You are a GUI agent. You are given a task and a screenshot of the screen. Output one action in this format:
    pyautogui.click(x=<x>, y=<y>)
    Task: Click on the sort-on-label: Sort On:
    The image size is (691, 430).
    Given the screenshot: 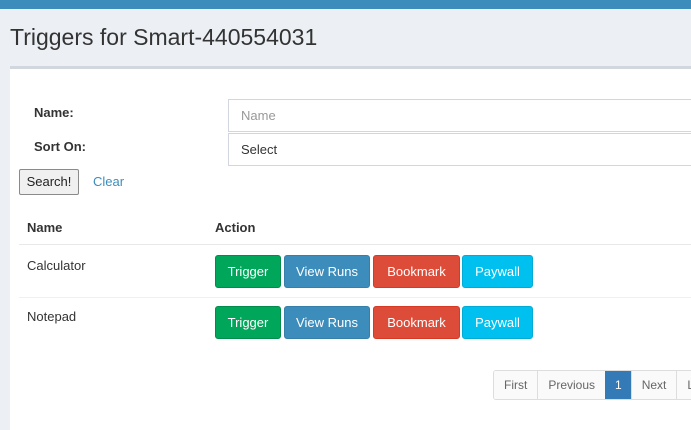 What is the action you would take?
    pyautogui.click(x=60, y=146)
    